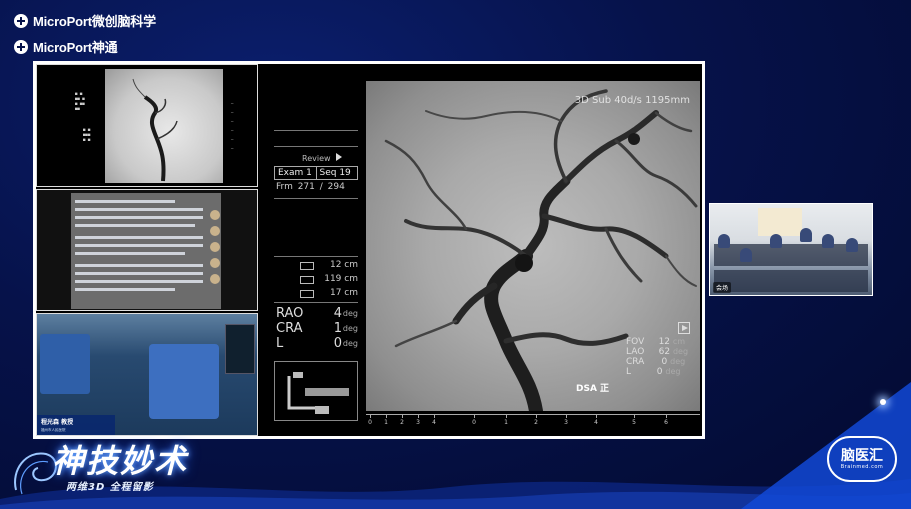 This screenshot has width=911, height=509. What do you see at coordinates (317, 328) in the screenshot?
I see `cra-row: CRA 1 deg` at bounding box center [317, 328].